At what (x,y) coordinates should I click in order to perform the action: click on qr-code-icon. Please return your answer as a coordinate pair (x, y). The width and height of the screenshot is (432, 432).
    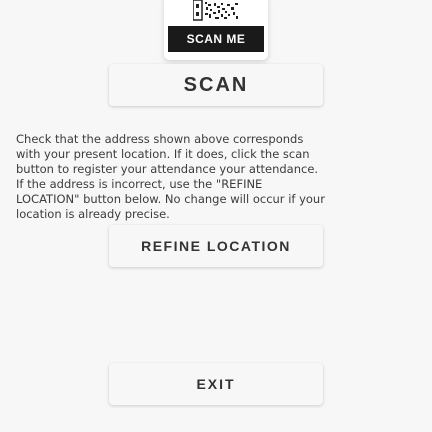
    Looking at the image, I should click on (215, 10).